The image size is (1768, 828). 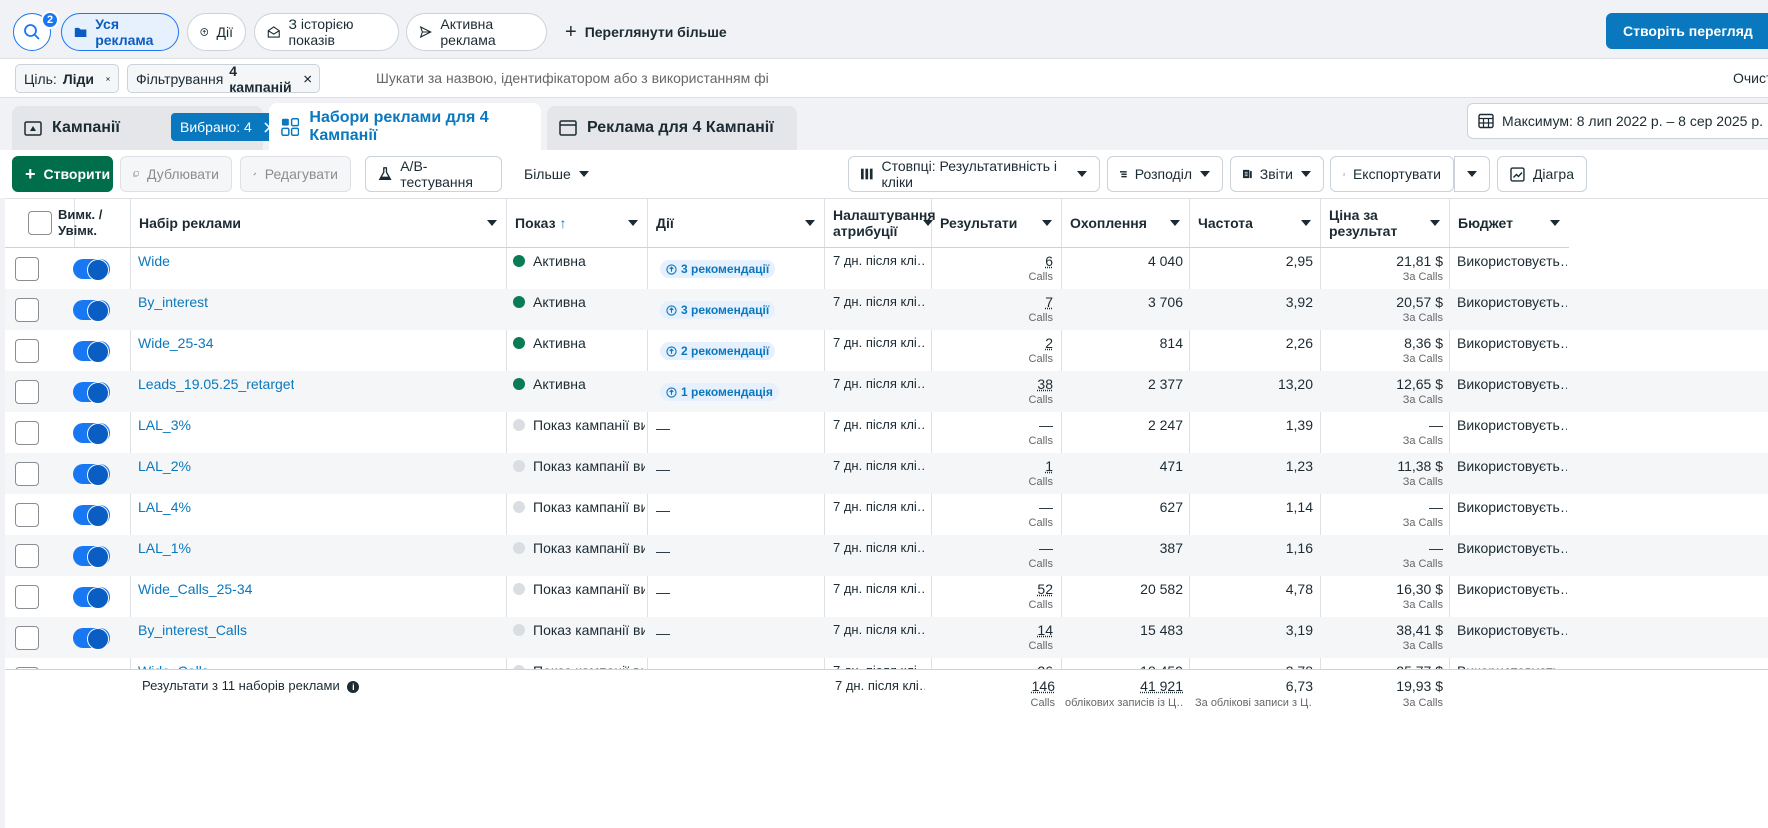 What do you see at coordinates (353, 687) in the screenshot?
I see `info-icon: i` at bounding box center [353, 687].